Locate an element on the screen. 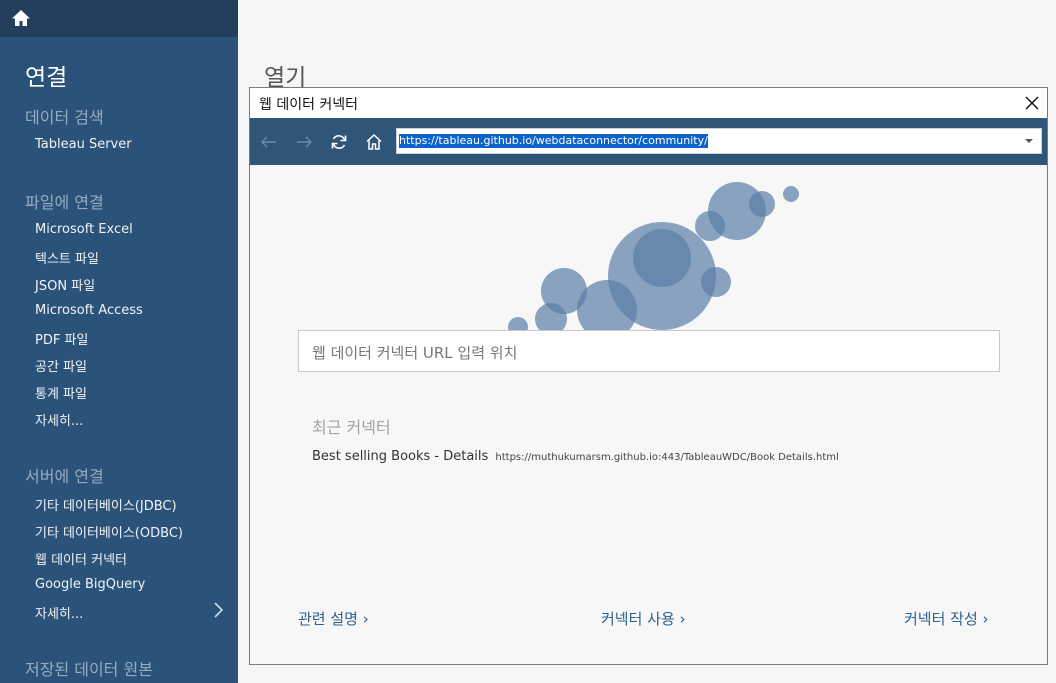  dialog-title-bar: 웹 데이터 커넥터 is located at coordinates (648, 103).